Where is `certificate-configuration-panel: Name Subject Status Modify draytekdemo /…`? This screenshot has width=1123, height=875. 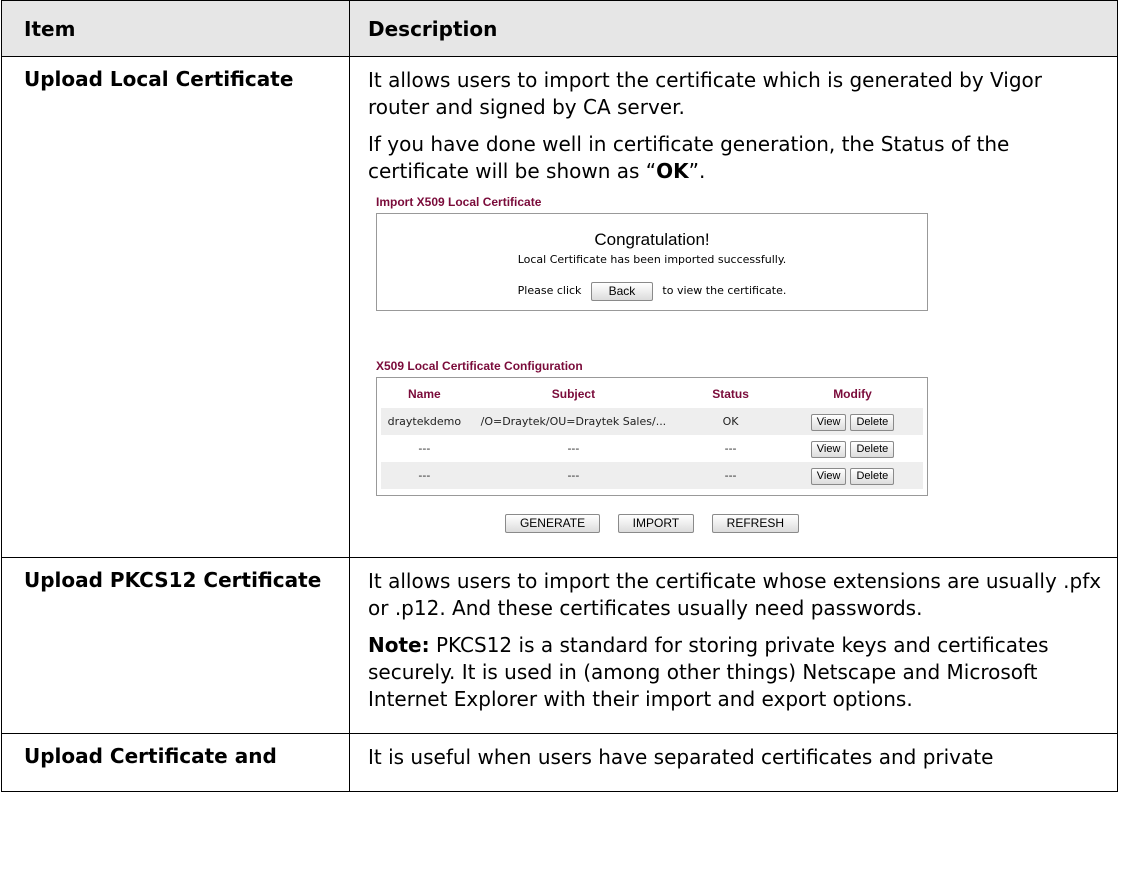
certificate-configuration-panel: Name Subject Status Modify draytekdemo /… is located at coordinates (652, 436).